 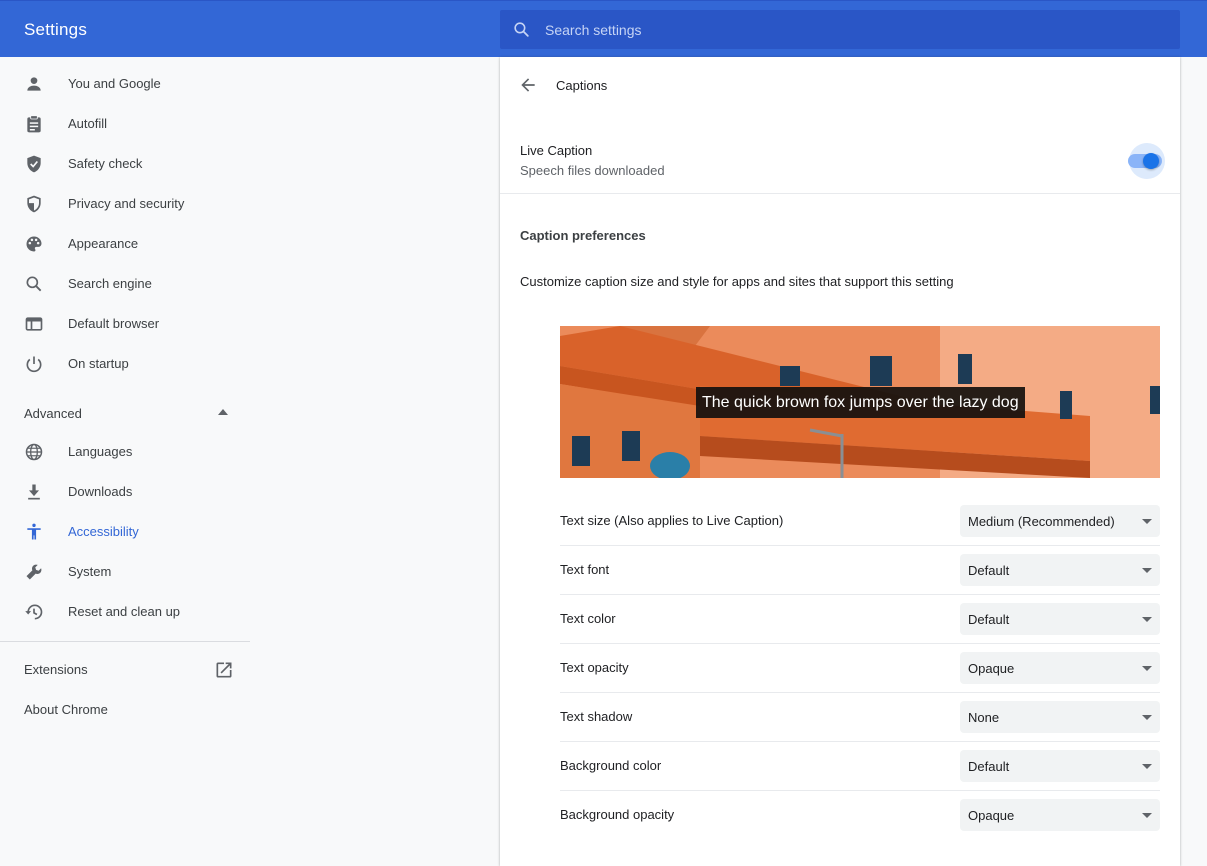 What do you see at coordinates (594, 667) in the screenshot?
I see `setting-label: Text opacity` at bounding box center [594, 667].